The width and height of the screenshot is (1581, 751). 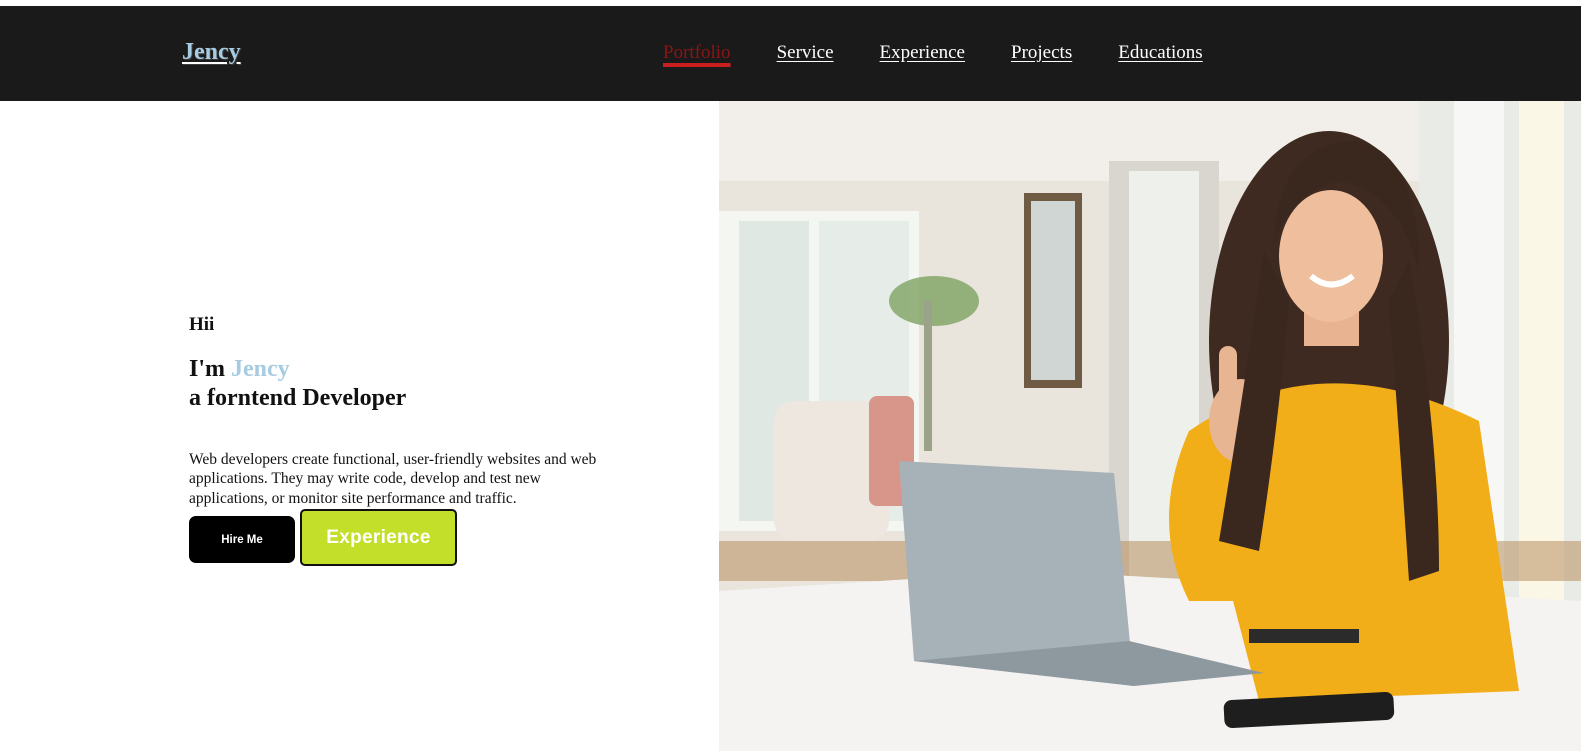 What do you see at coordinates (805, 53) in the screenshot?
I see `nav-link-service: Service` at bounding box center [805, 53].